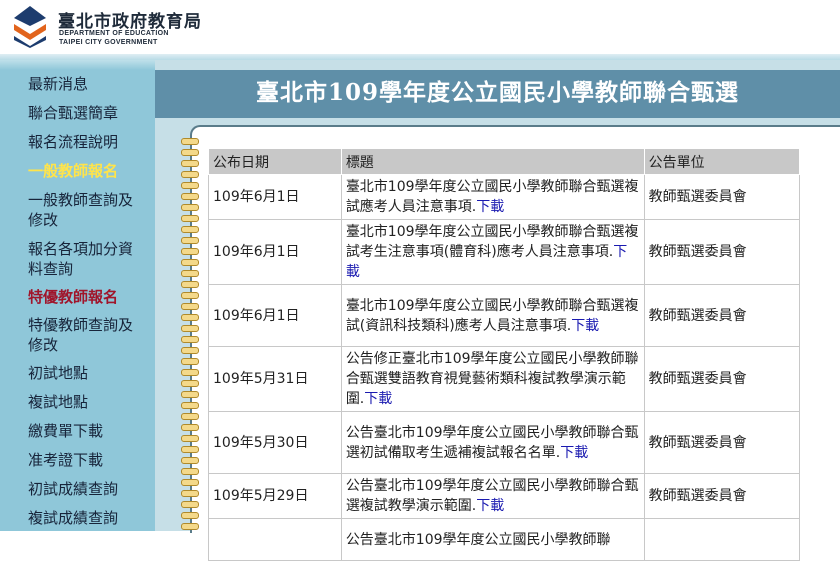  Describe the element at coordinates (492, 161) in the screenshot. I see `column-header-title: 標題` at that location.